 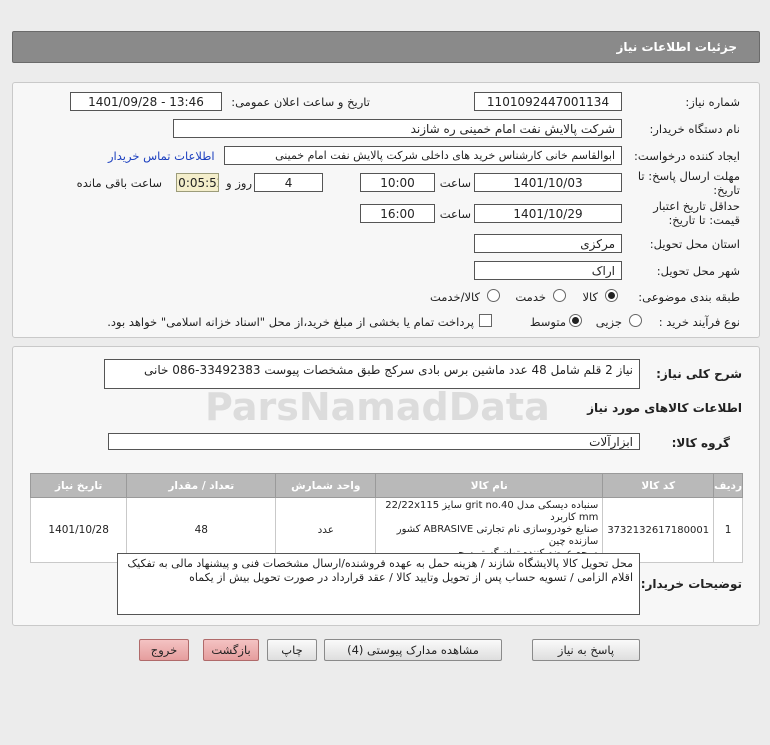 I want to click on page-header: جزئیات اطلاعات نیاز, so click(x=386, y=47).